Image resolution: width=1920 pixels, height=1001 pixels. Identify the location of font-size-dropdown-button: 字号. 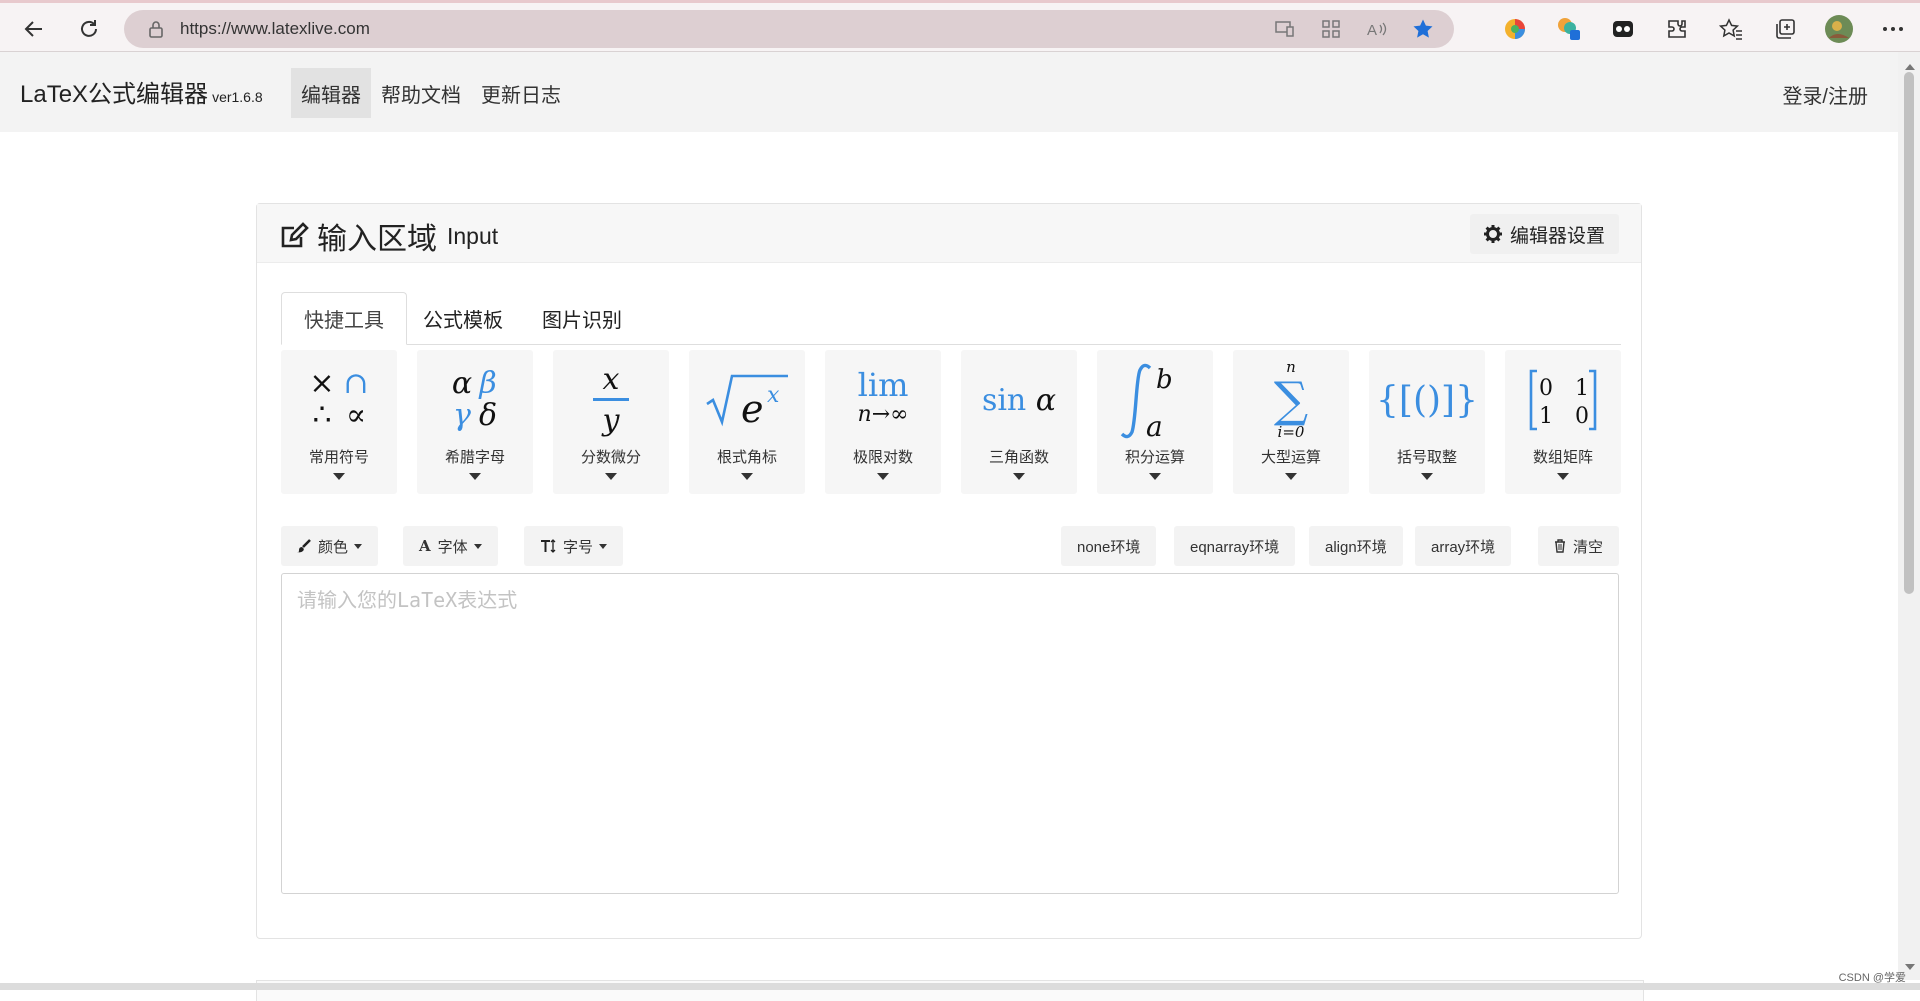
(574, 546).